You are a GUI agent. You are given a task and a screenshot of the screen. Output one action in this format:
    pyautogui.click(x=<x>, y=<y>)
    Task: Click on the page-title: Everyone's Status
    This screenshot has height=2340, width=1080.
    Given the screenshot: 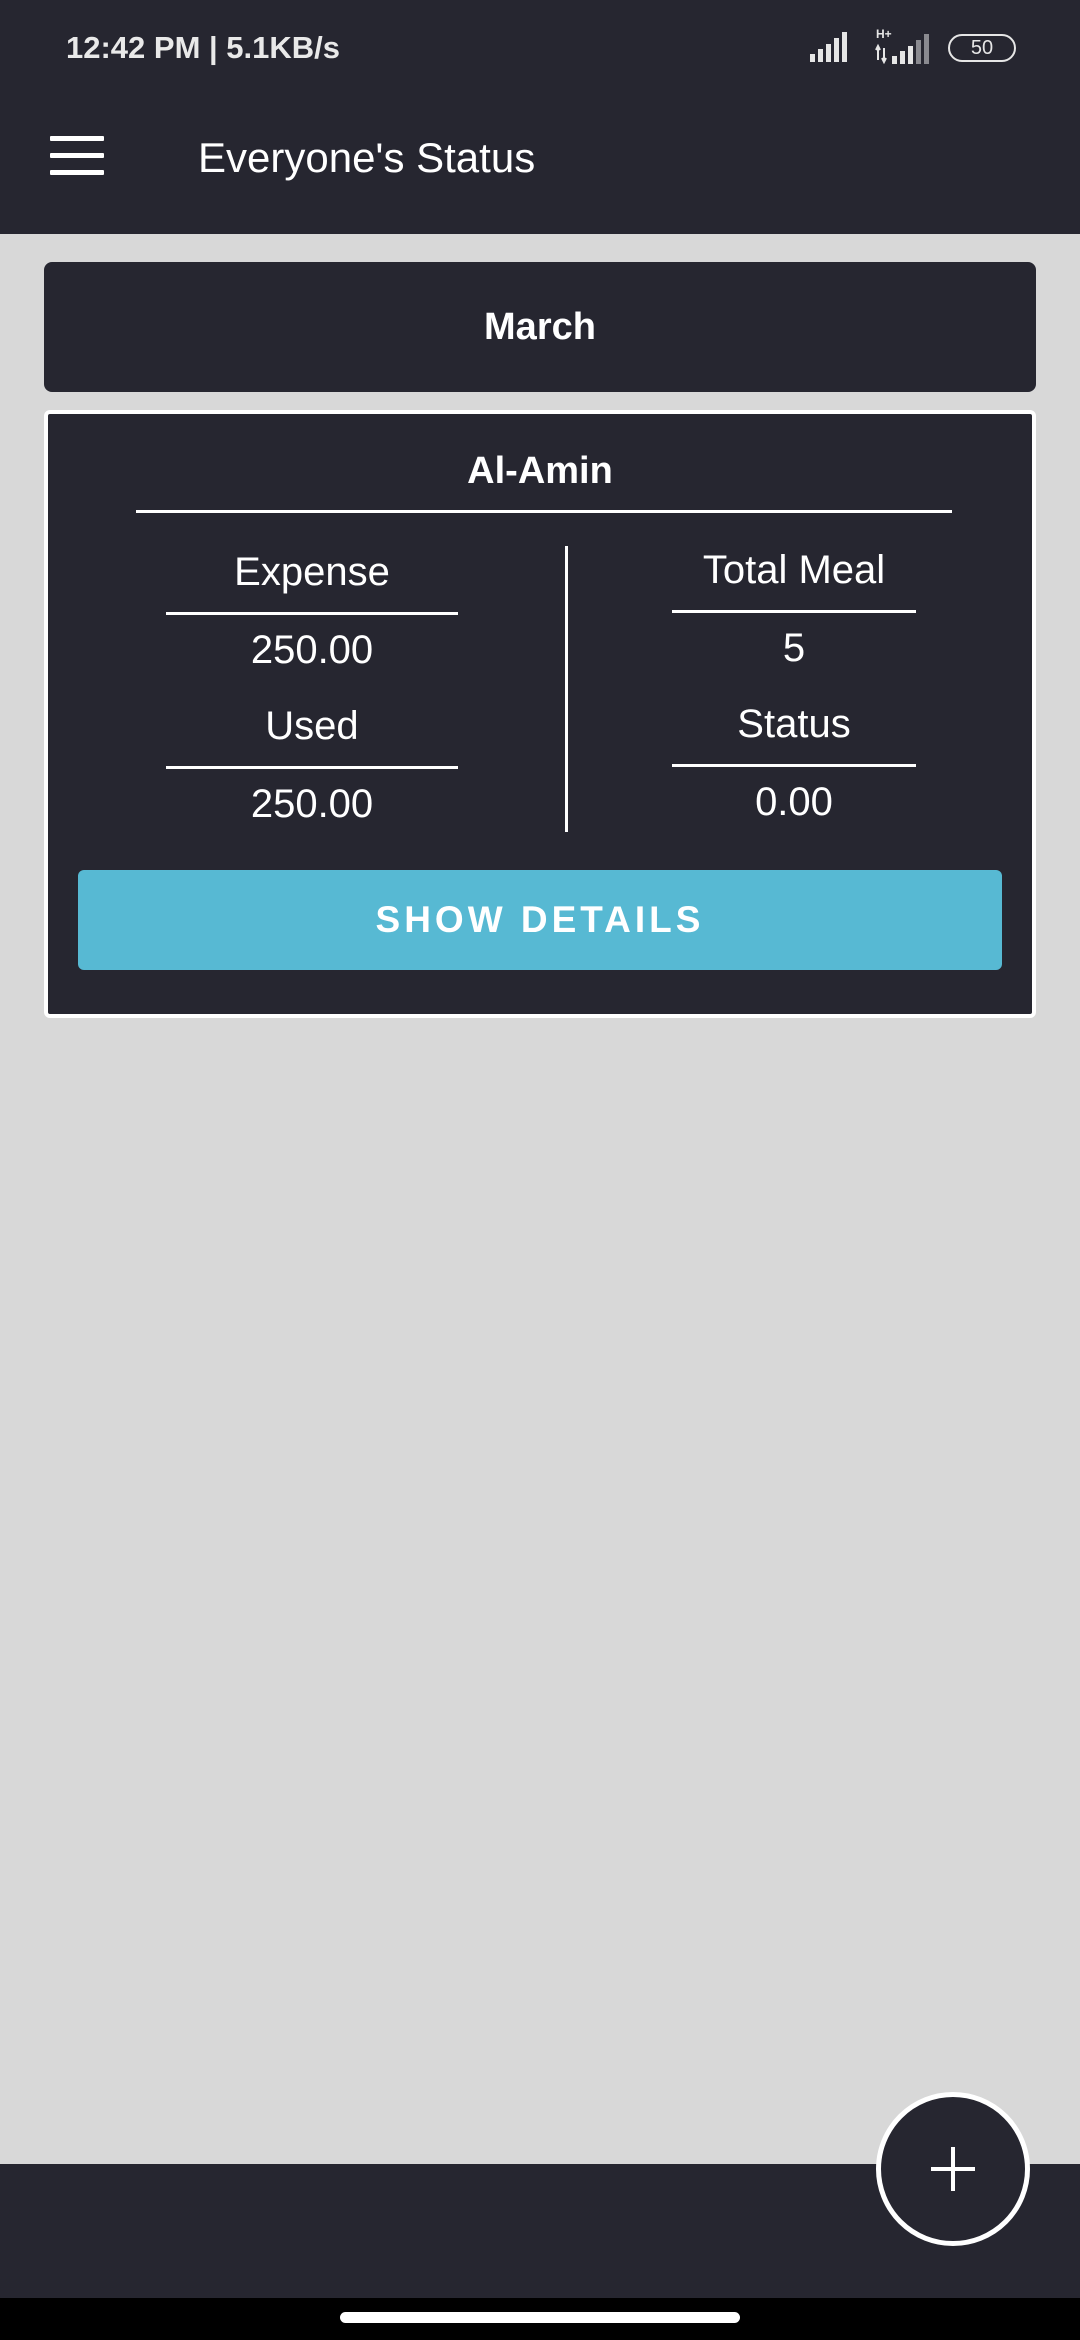 What is the action you would take?
    pyautogui.click(x=367, y=157)
    